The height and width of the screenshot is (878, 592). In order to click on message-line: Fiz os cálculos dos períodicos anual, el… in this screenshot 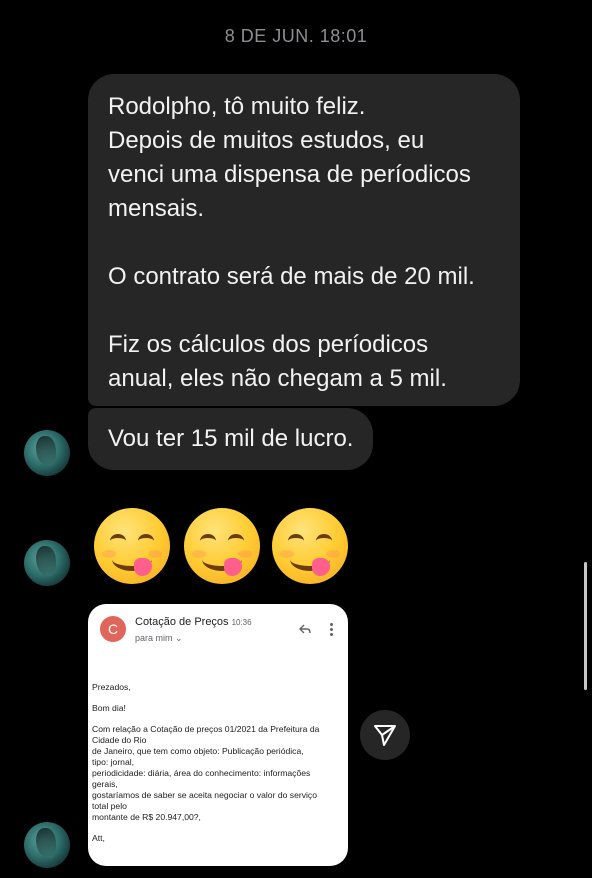, I will do `click(277, 361)`.